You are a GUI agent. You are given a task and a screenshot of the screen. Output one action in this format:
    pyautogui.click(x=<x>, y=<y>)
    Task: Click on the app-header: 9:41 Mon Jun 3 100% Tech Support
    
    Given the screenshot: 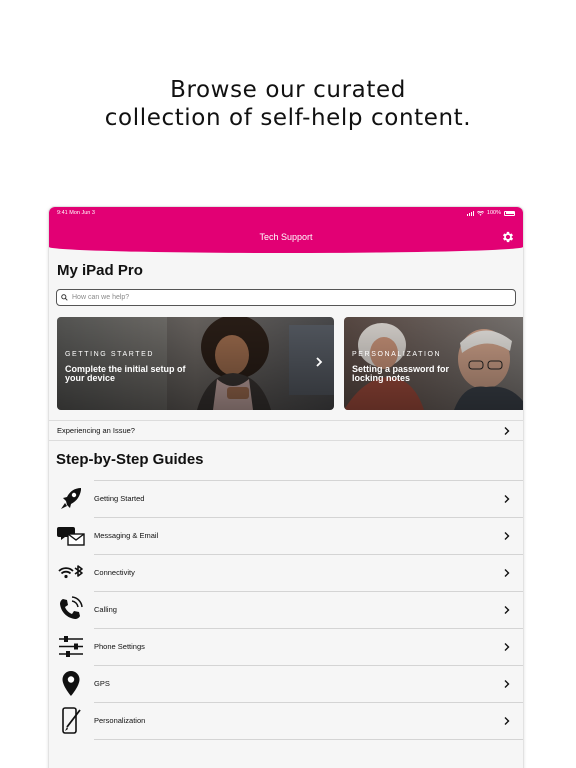 What is the action you would take?
    pyautogui.click(x=286, y=230)
    